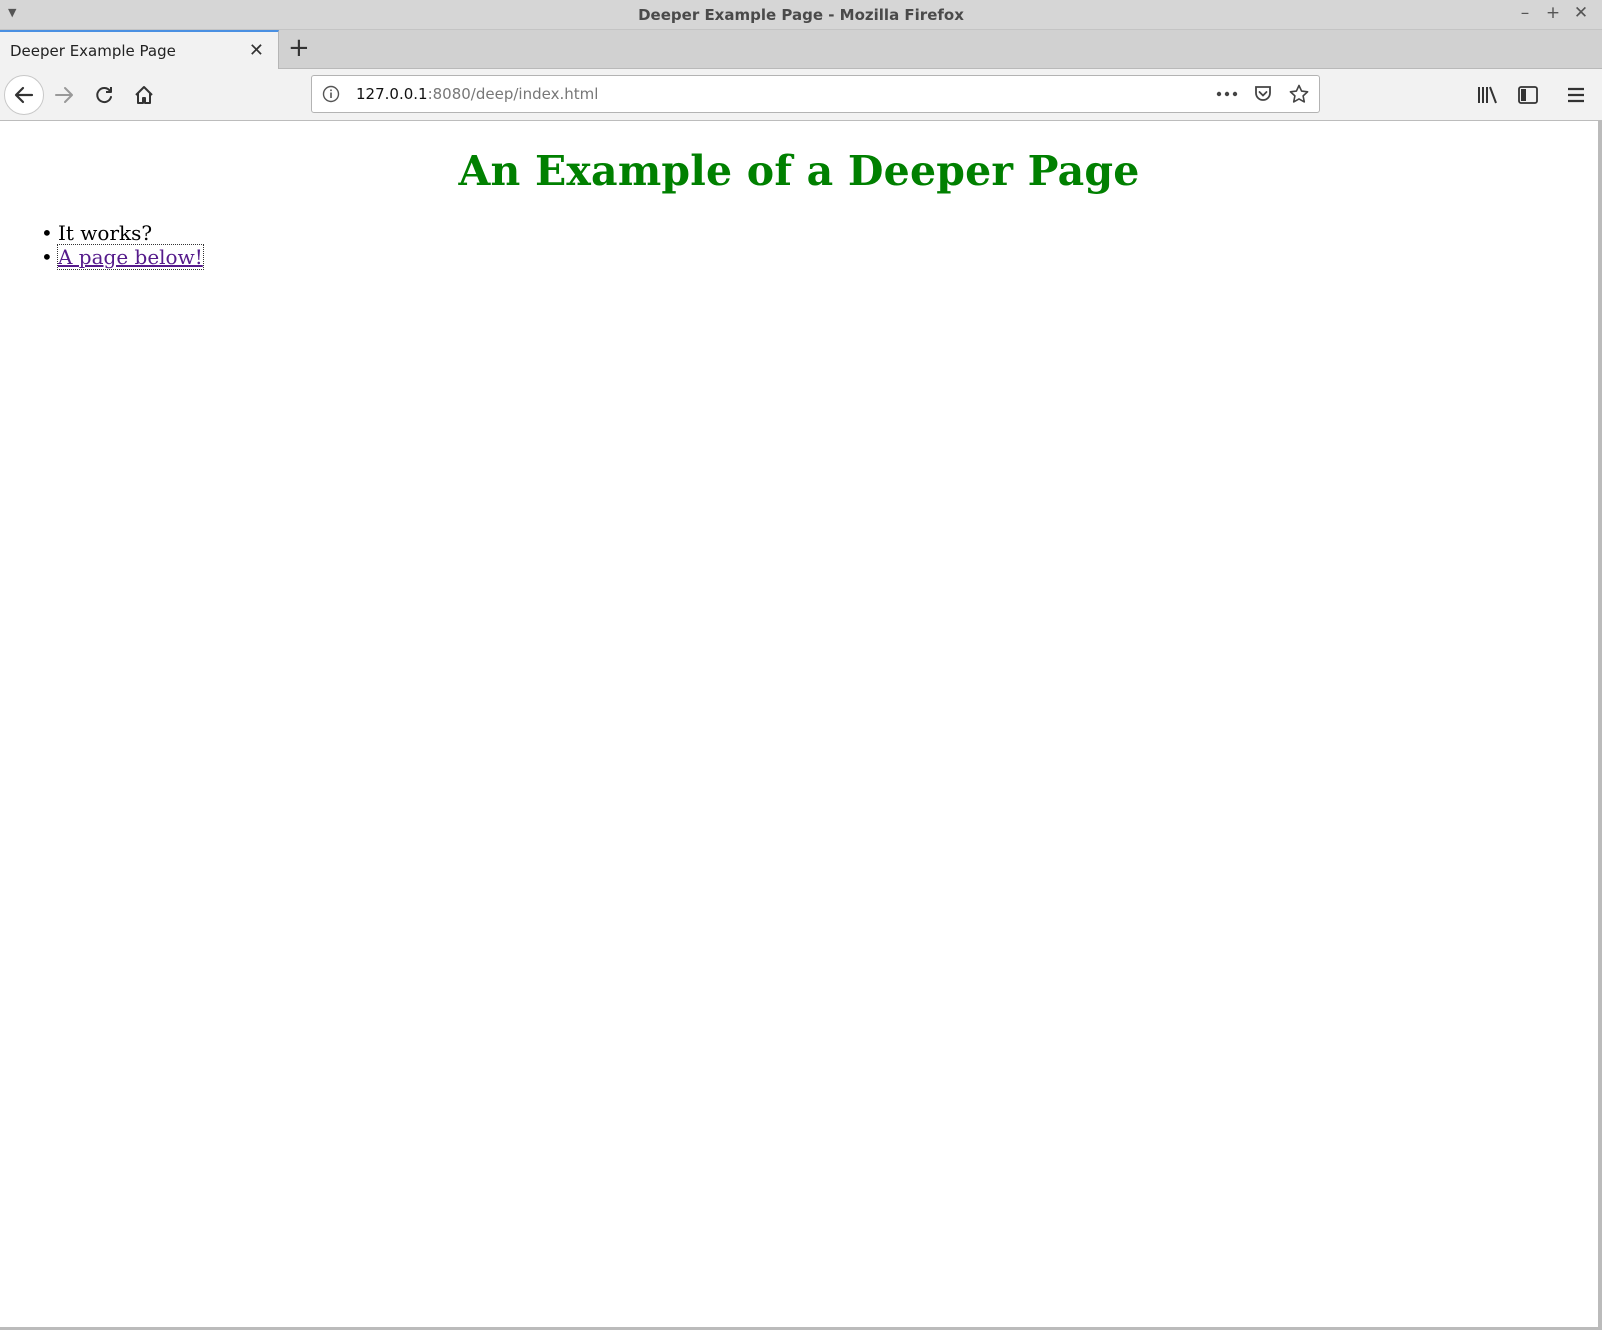 The image size is (1602, 1330). I want to click on tab-strip: Deeper Example Page ✕ +, so click(801, 49).